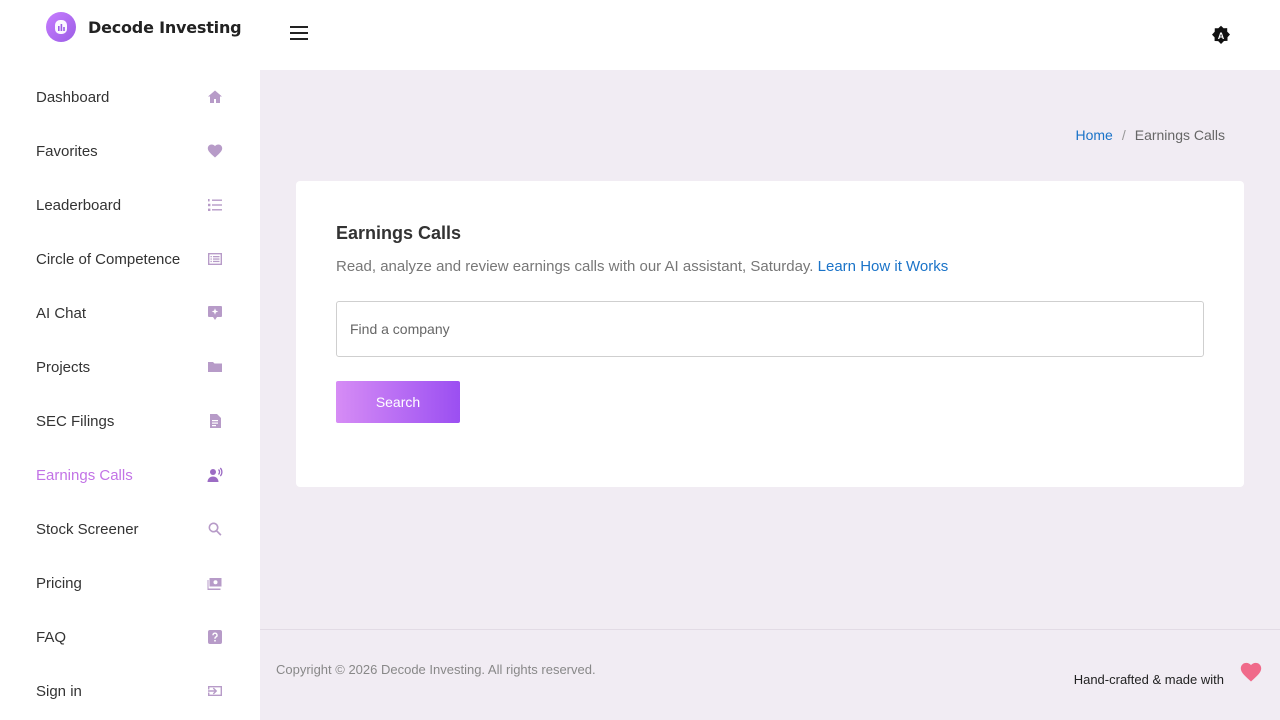 The width and height of the screenshot is (1280, 720). What do you see at coordinates (215, 421) in the screenshot?
I see `document-icon` at bounding box center [215, 421].